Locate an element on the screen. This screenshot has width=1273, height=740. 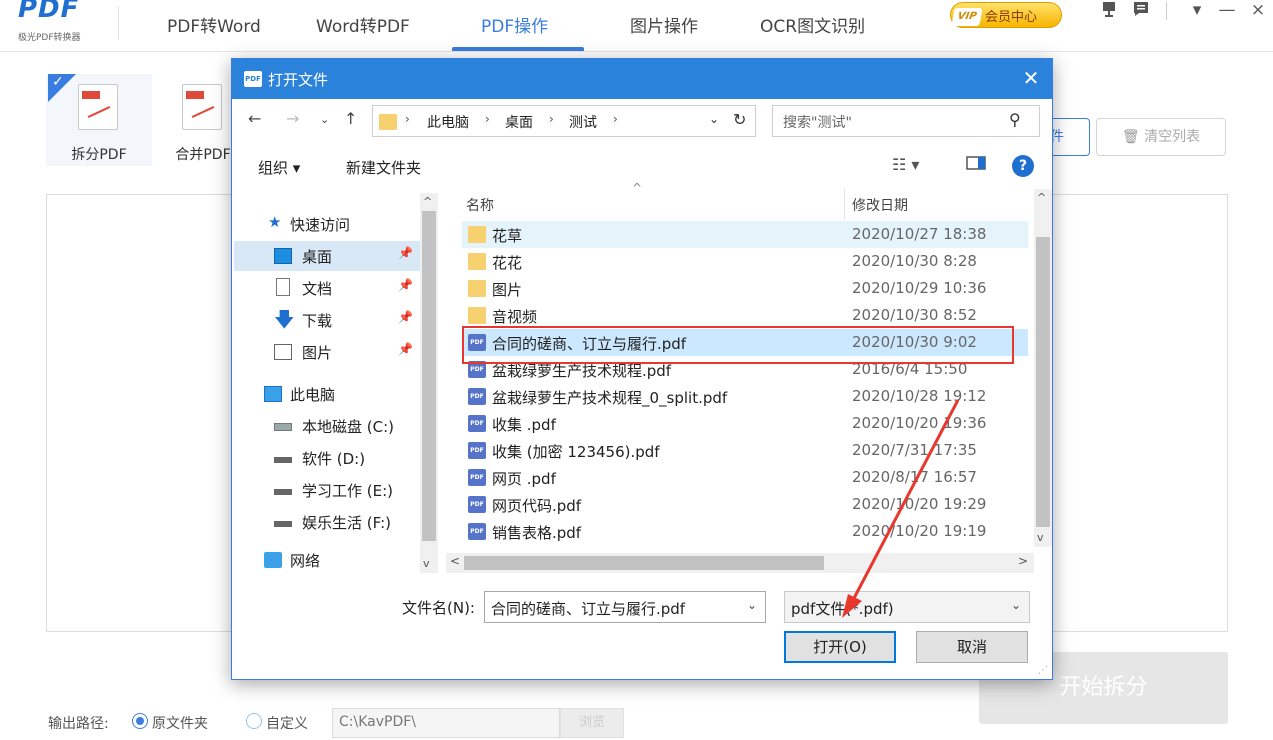
column-separator is located at coordinates (844, 204).